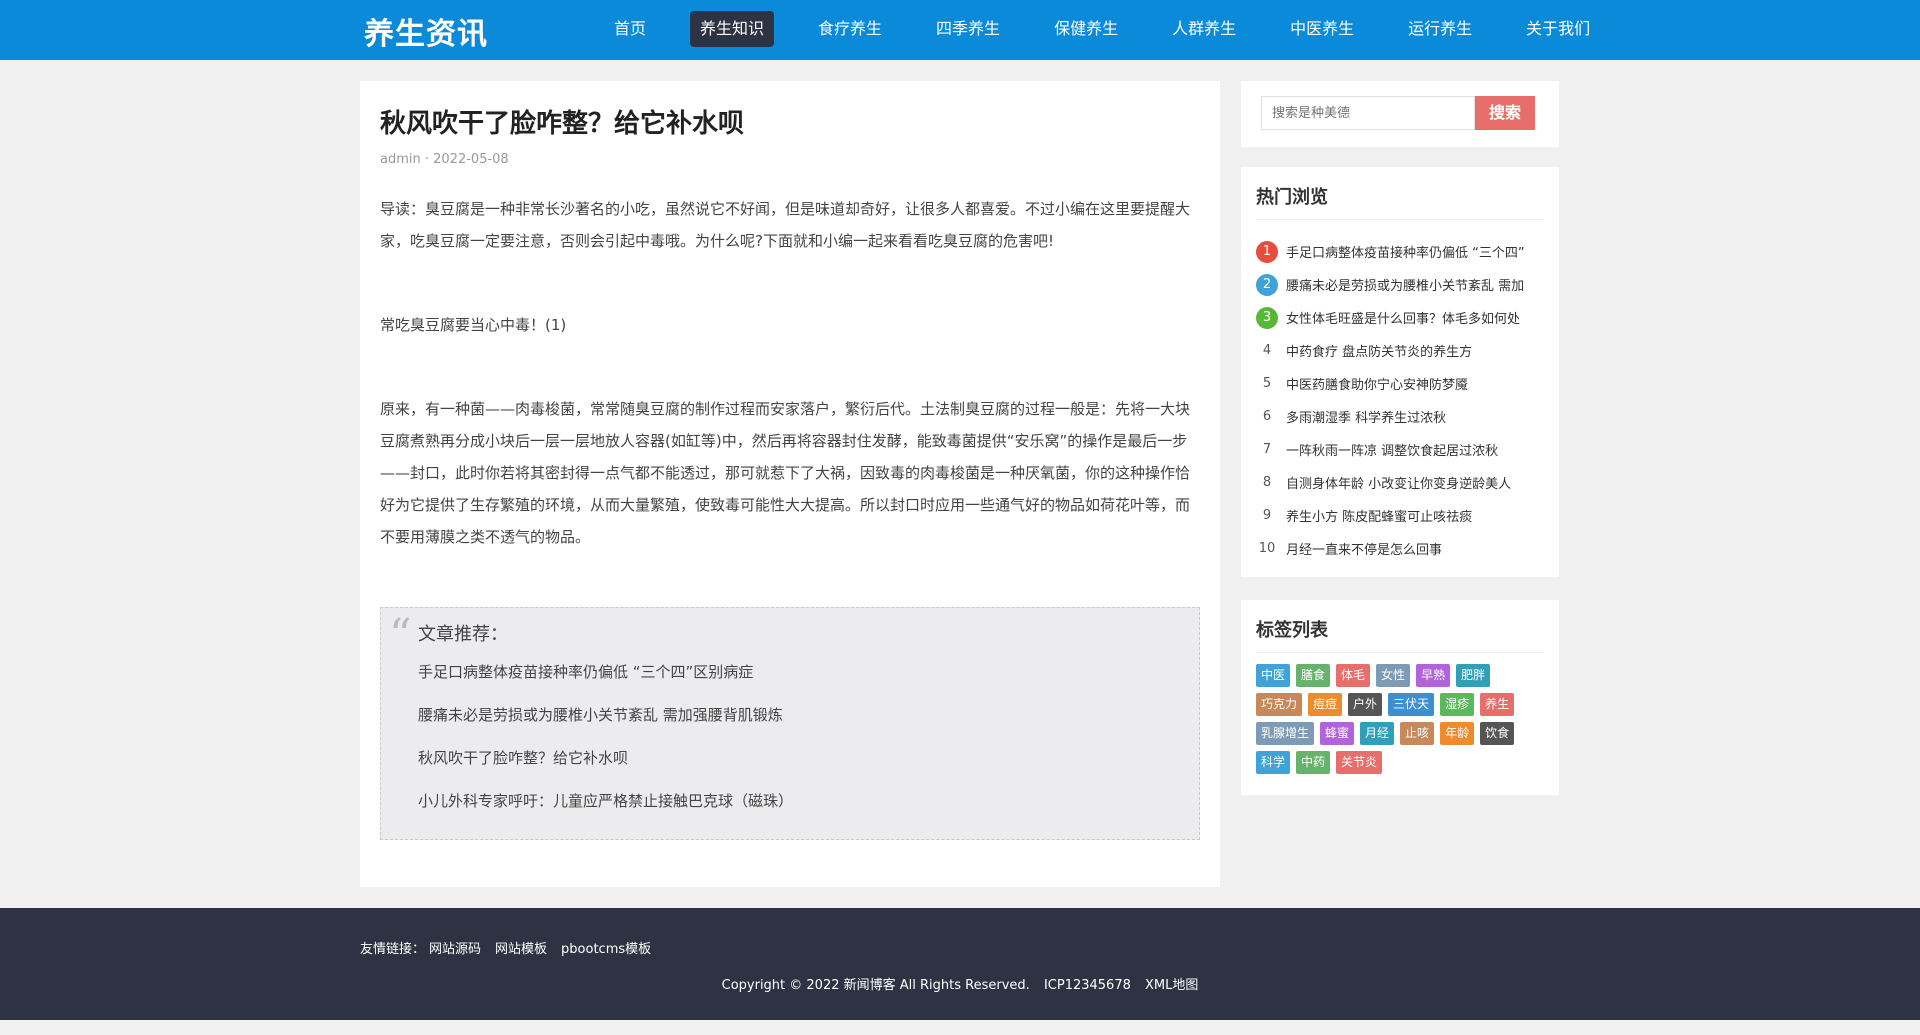  What do you see at coordinates (605, 812) in the screenshot?
I see `recommend-link: 小儿外科专家呼吁：儿童应严格禁止接触巴克球（磁珠）` at bounding box center [605, 812].